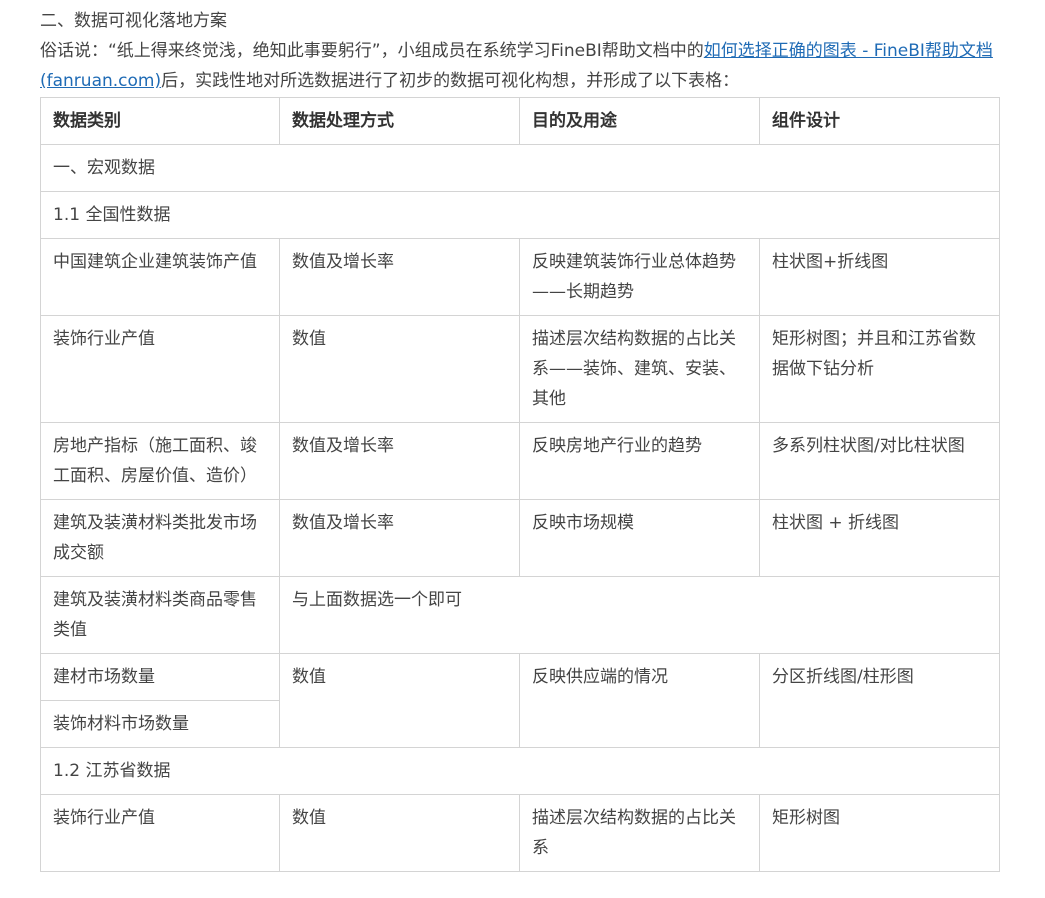  What do you see at coordinates (160, 121) in the screenshot?
I see `header-data-category: 数据类别` at bounding box center [160, 121].